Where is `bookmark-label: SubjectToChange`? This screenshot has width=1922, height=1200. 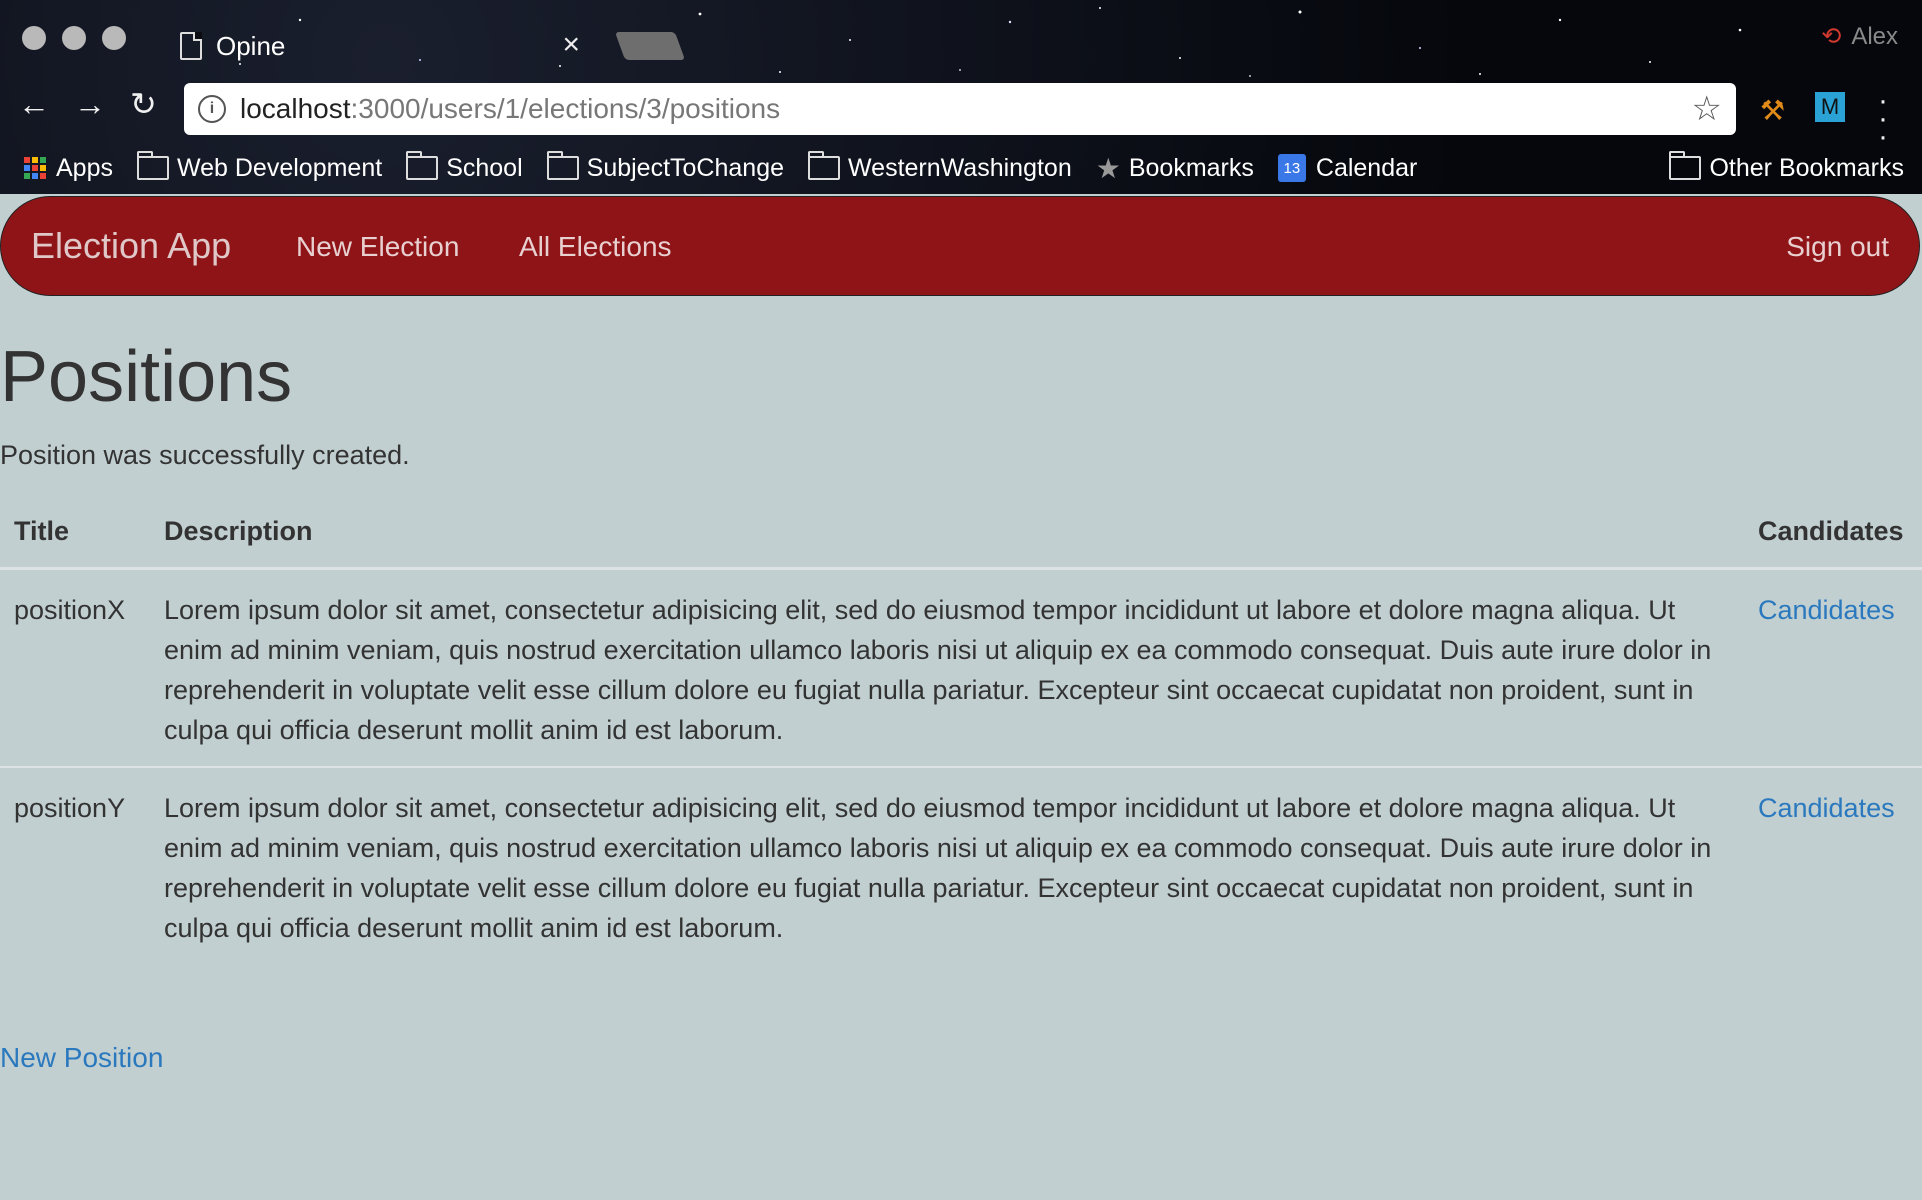 bookmark-label: SubjectToChange is located at coordinates (685, 167).